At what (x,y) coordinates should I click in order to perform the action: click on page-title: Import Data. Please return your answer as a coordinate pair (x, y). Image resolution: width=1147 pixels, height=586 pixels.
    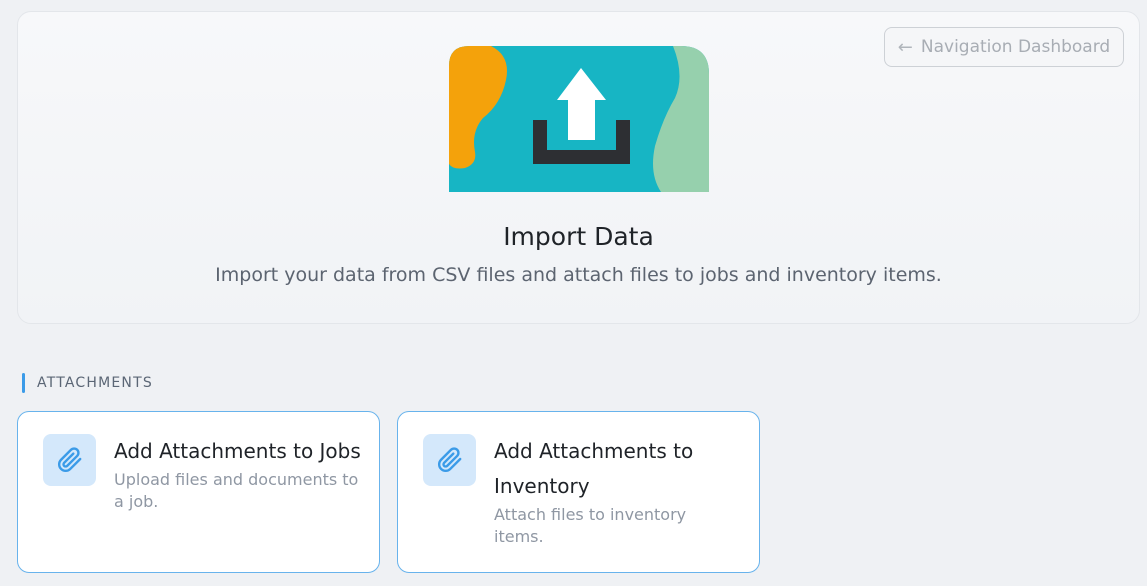
    Looking at the image, I should click on (578, 236).